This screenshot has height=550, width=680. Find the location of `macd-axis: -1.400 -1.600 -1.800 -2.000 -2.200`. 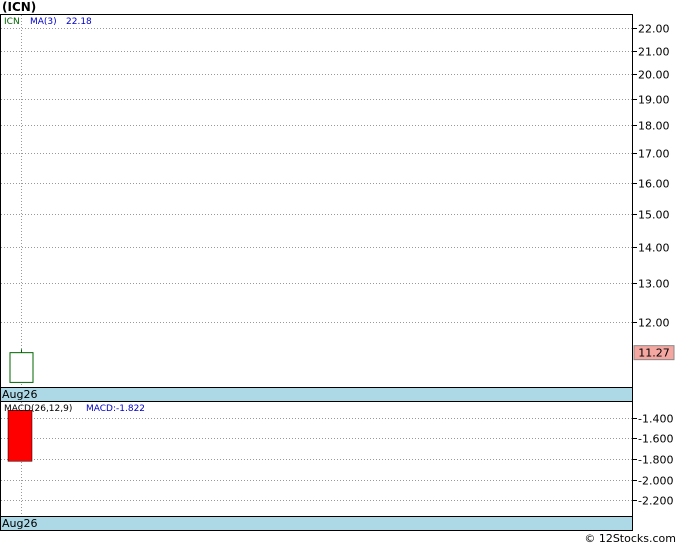

macd-axis: -1.400 -1.600 -1.800 -2.000 -2.200 is located at coordinates (655, 460).